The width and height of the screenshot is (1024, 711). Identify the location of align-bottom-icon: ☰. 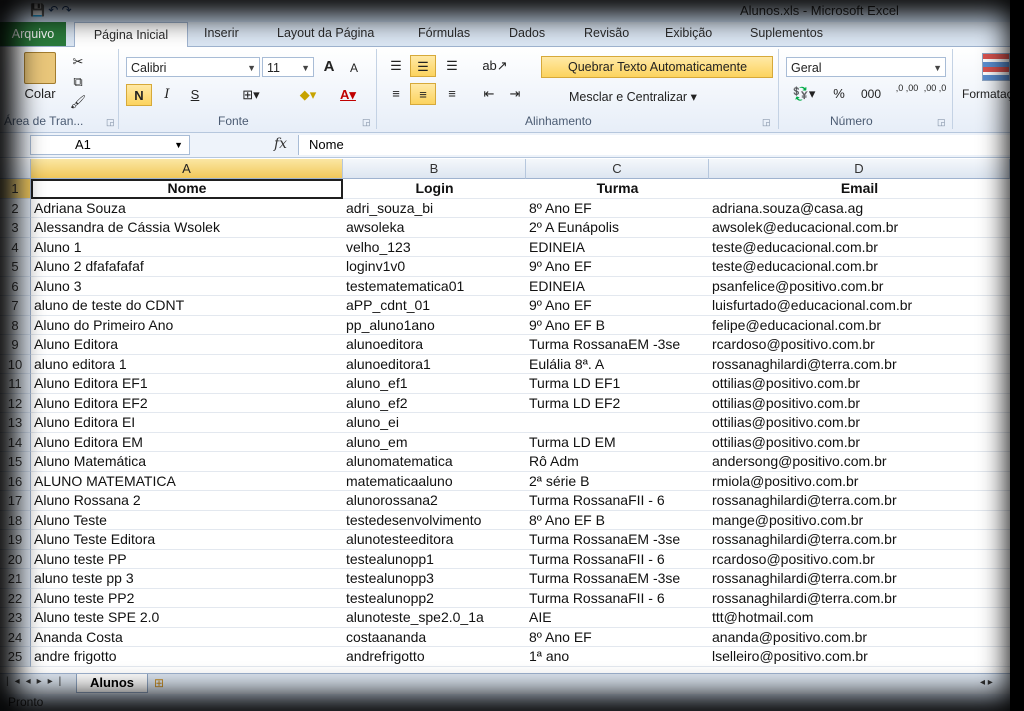
(452, 66).